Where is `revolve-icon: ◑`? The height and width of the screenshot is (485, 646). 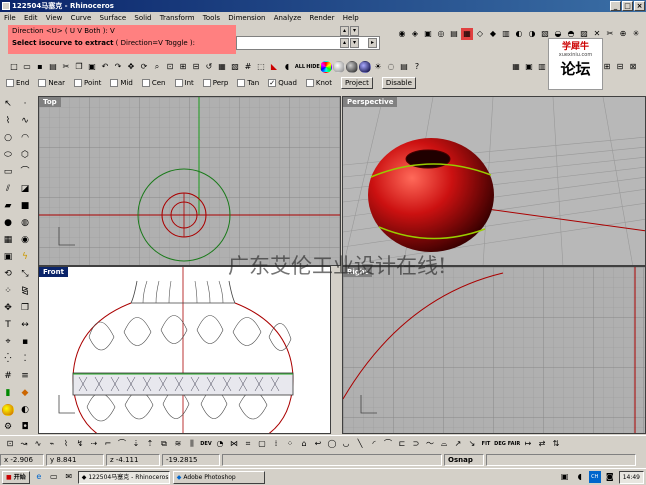 revolve-icon: ◑ is located at coordinates (532, 34).